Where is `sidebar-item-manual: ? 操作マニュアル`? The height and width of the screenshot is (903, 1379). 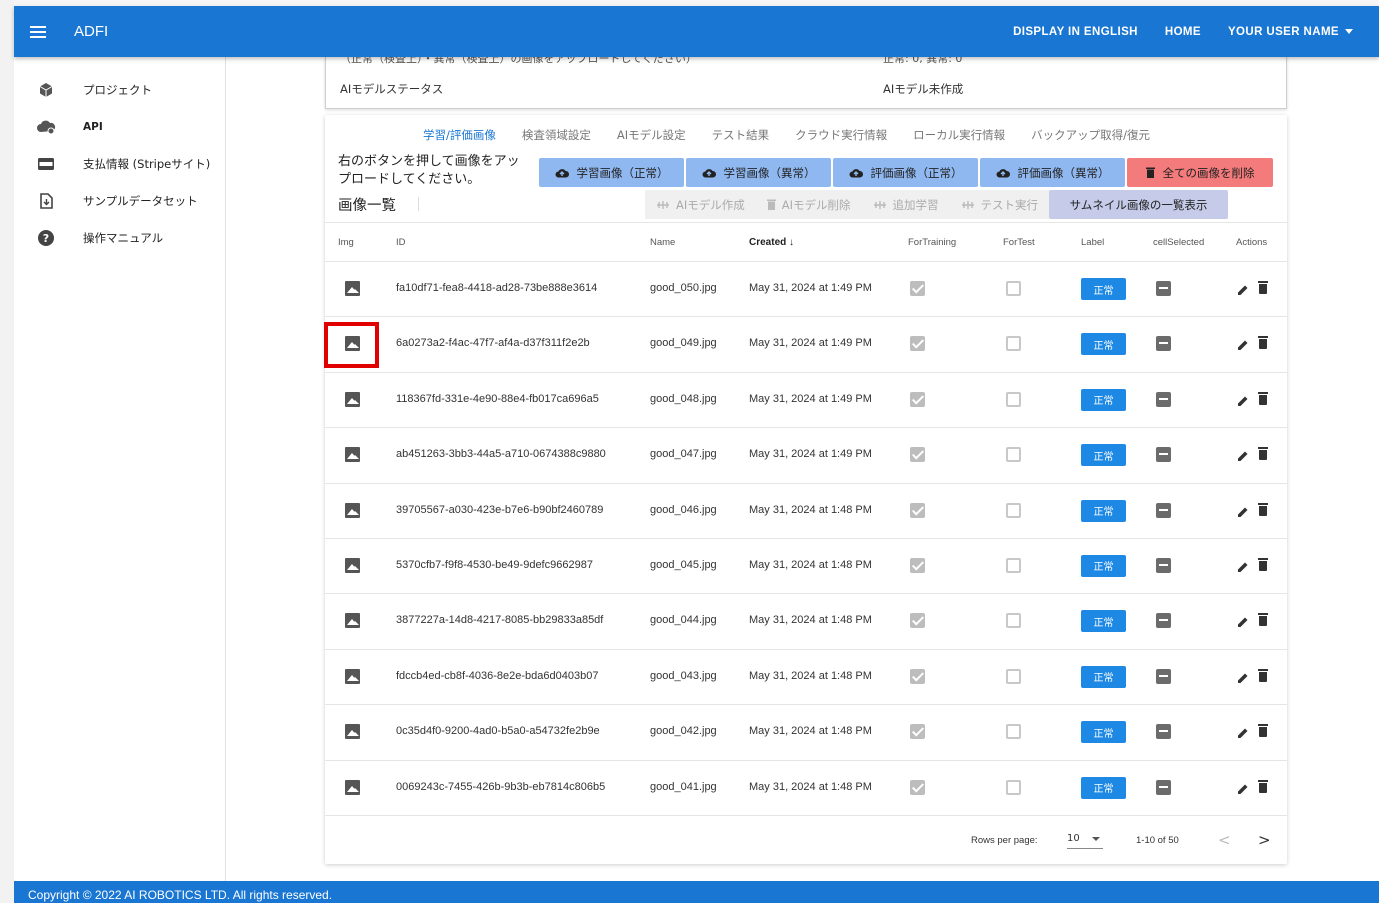 sidebar-item-manual: ? 操作マニュアル is located at coordinates (119, 237).